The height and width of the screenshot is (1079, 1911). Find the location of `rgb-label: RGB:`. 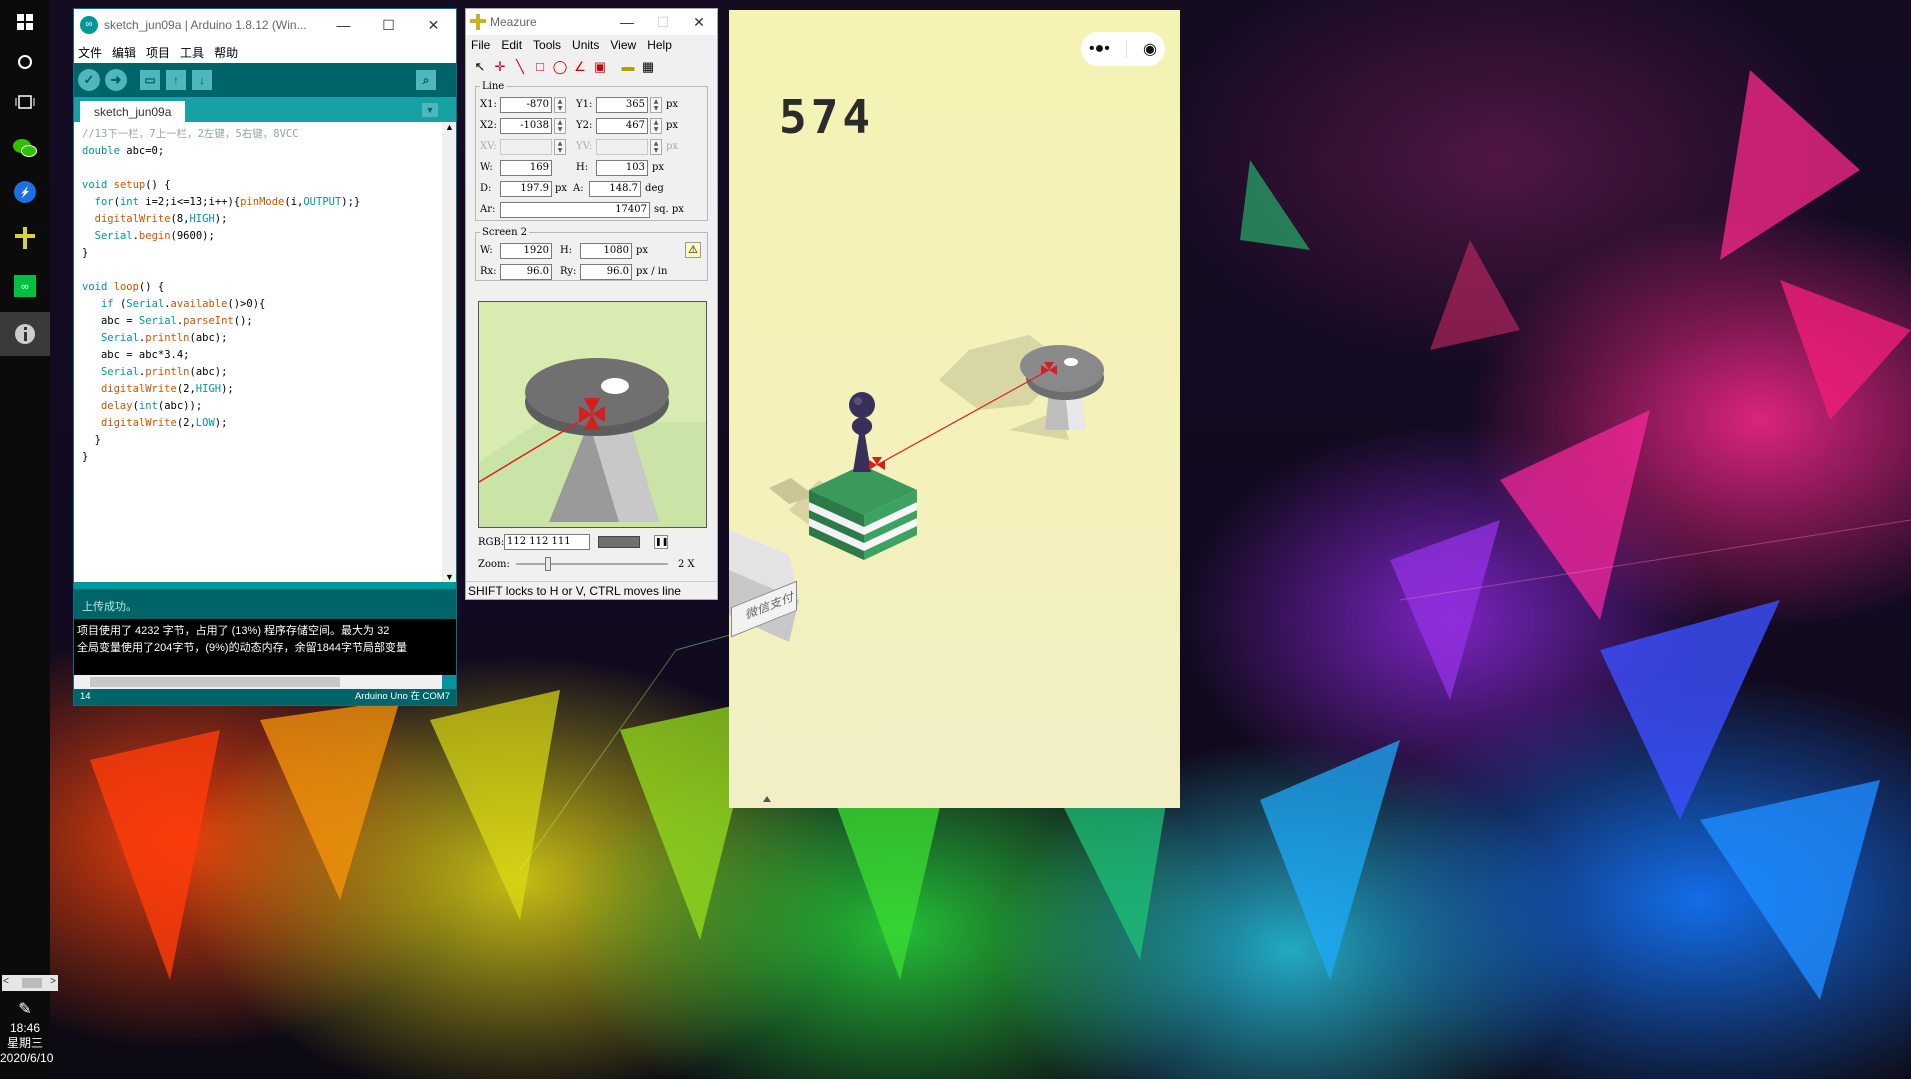

rgb-label: RGB: is located at coordinates (491, 542).